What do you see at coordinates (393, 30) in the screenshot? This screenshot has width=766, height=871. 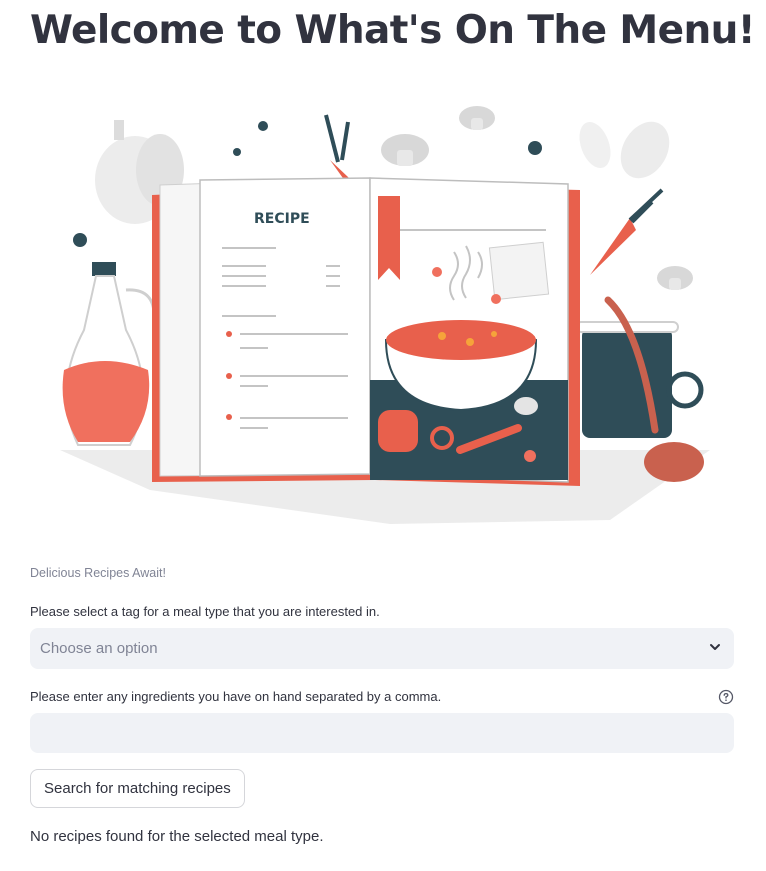 I see `page-title: Welcome to What's On The Menu!` at bounding box center [393, 30].